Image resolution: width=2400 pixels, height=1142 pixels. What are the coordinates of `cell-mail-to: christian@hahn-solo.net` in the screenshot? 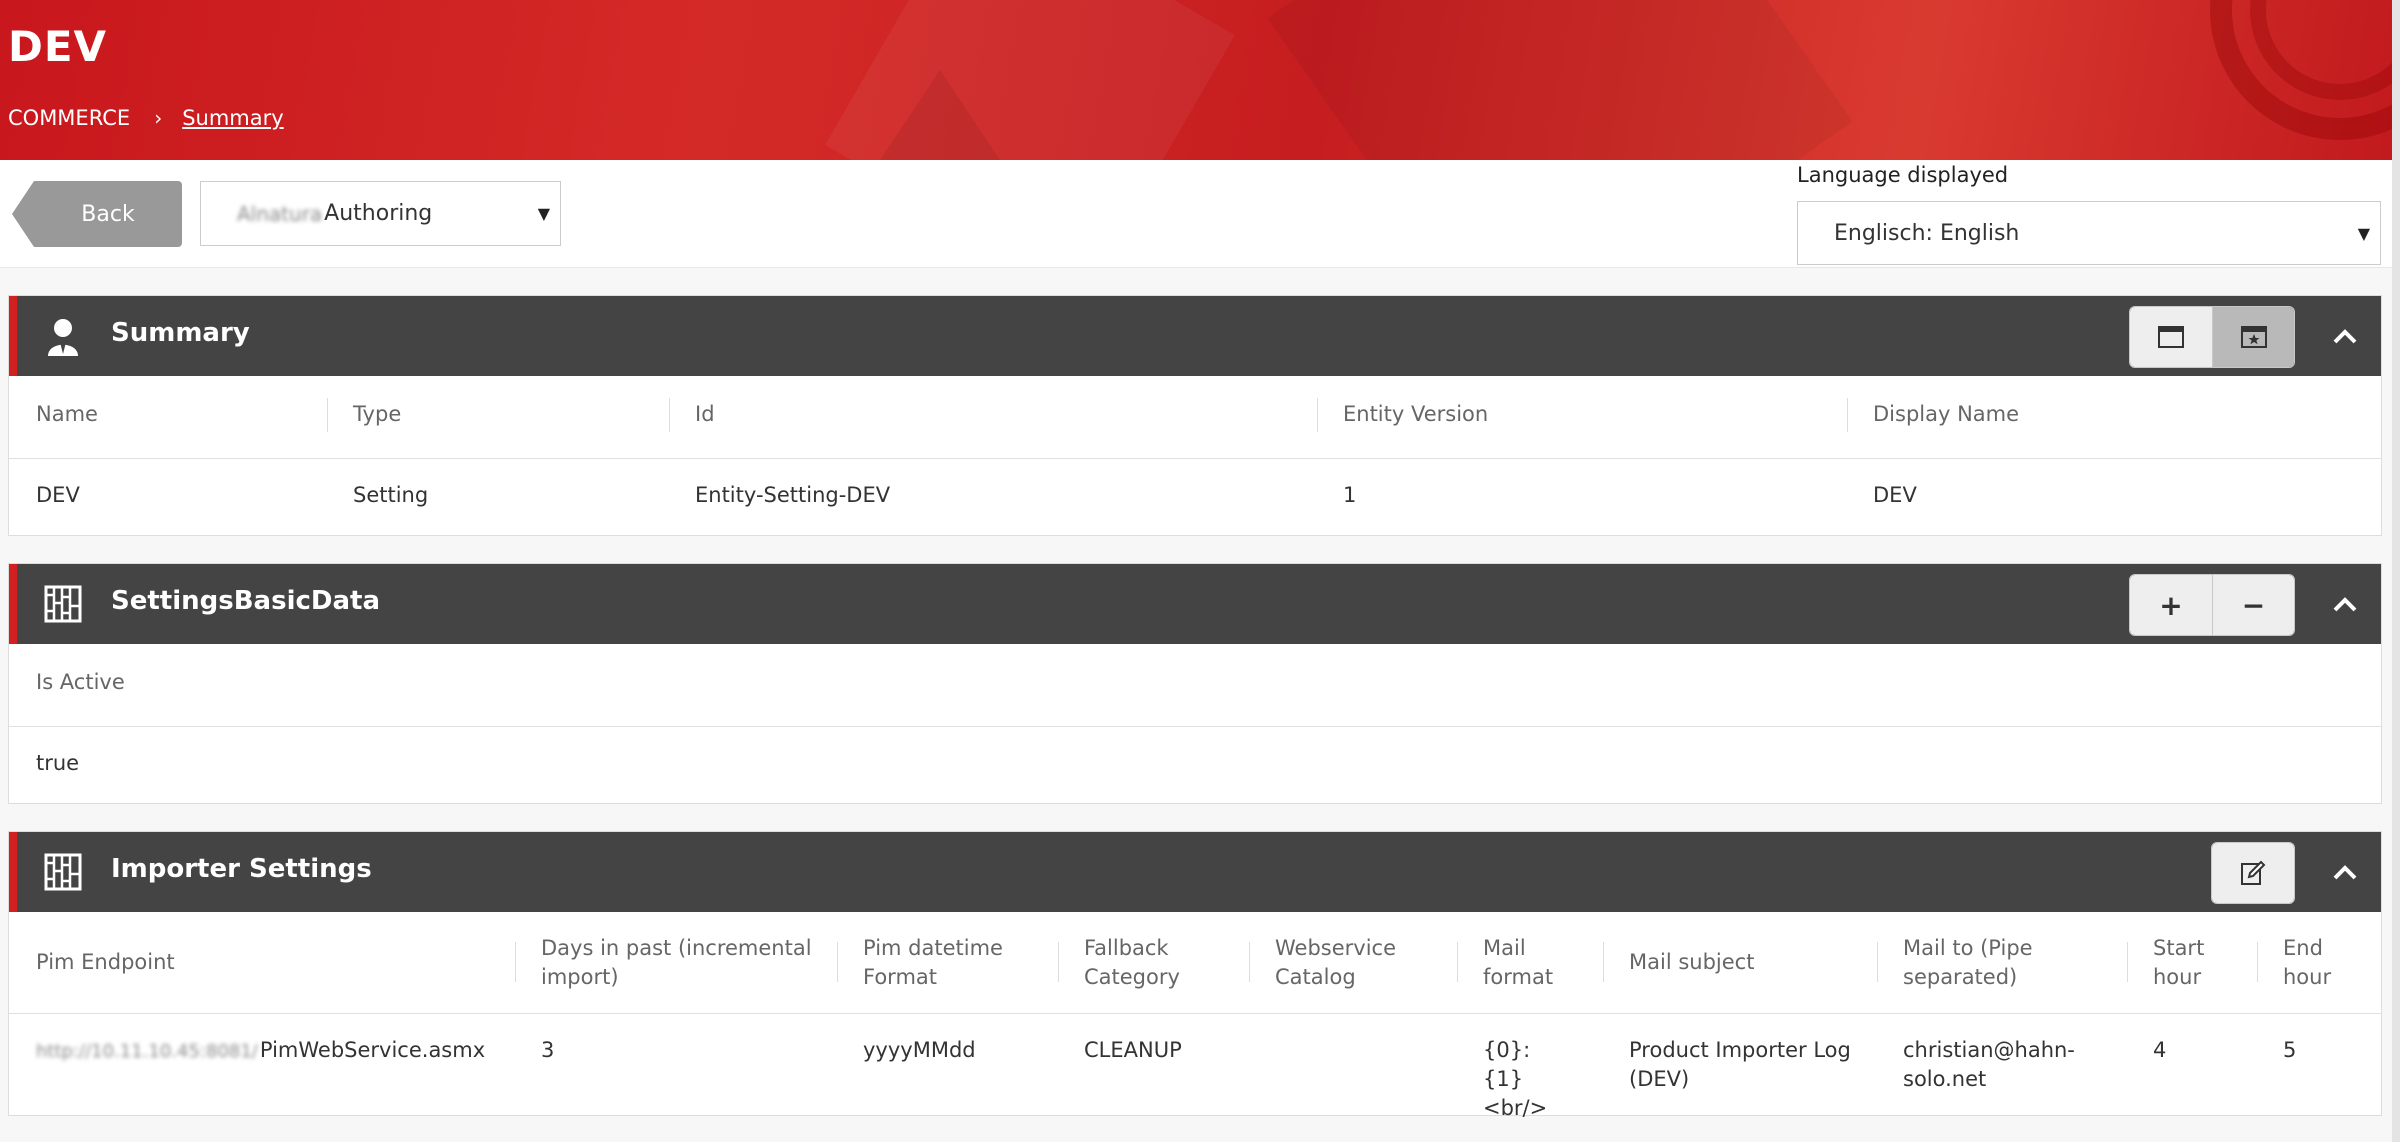 It's located at (1989, 1064).